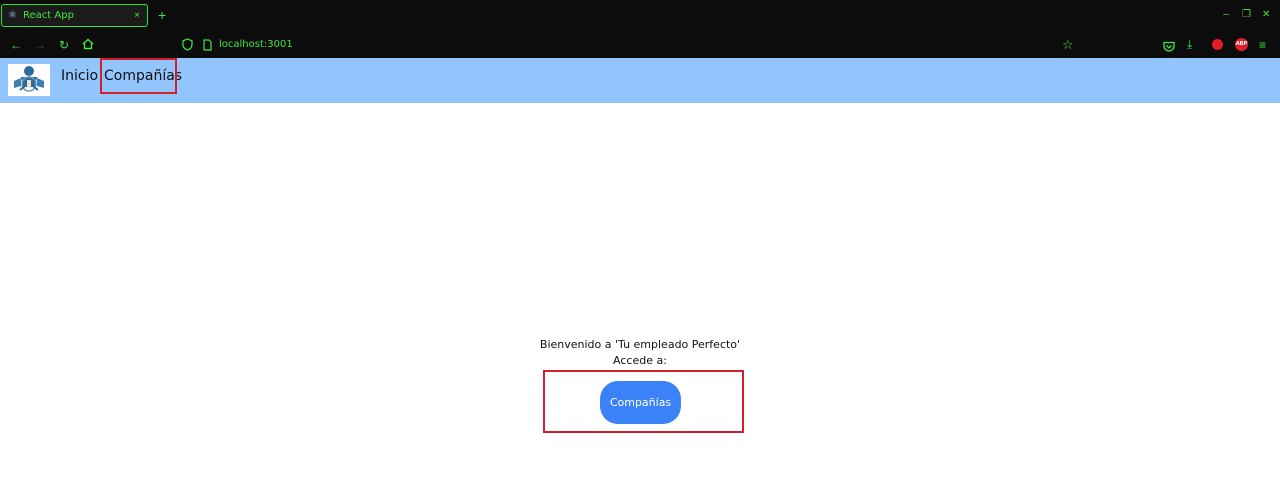 This screenshot has width=1280, height=495. I want to click on page-info-icon, so click(208, 44).